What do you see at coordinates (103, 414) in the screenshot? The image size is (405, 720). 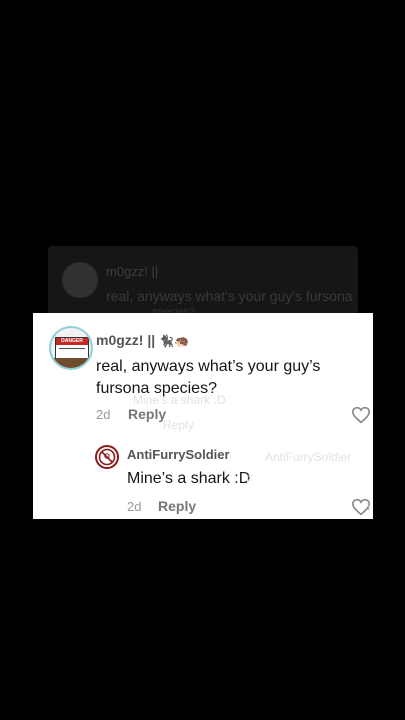 I see `comment-age: 2d` at bounding box center [103, 414].